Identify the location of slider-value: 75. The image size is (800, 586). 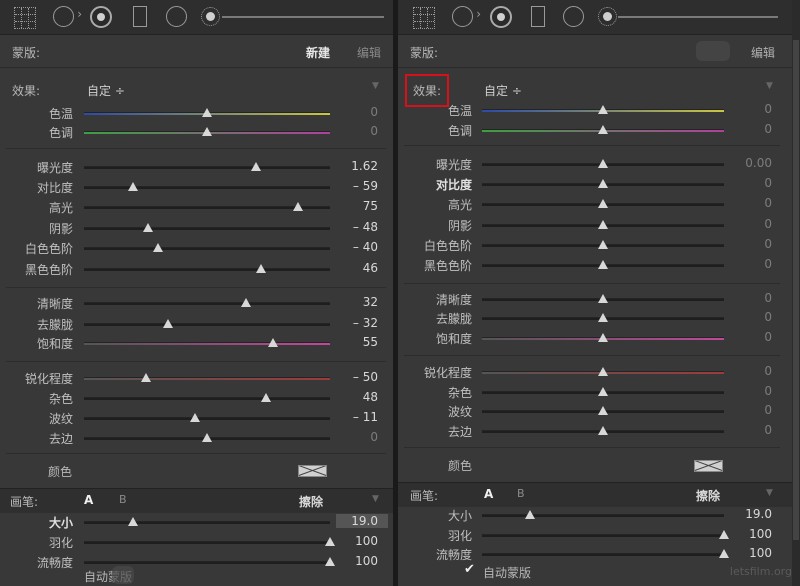
(356, 206).